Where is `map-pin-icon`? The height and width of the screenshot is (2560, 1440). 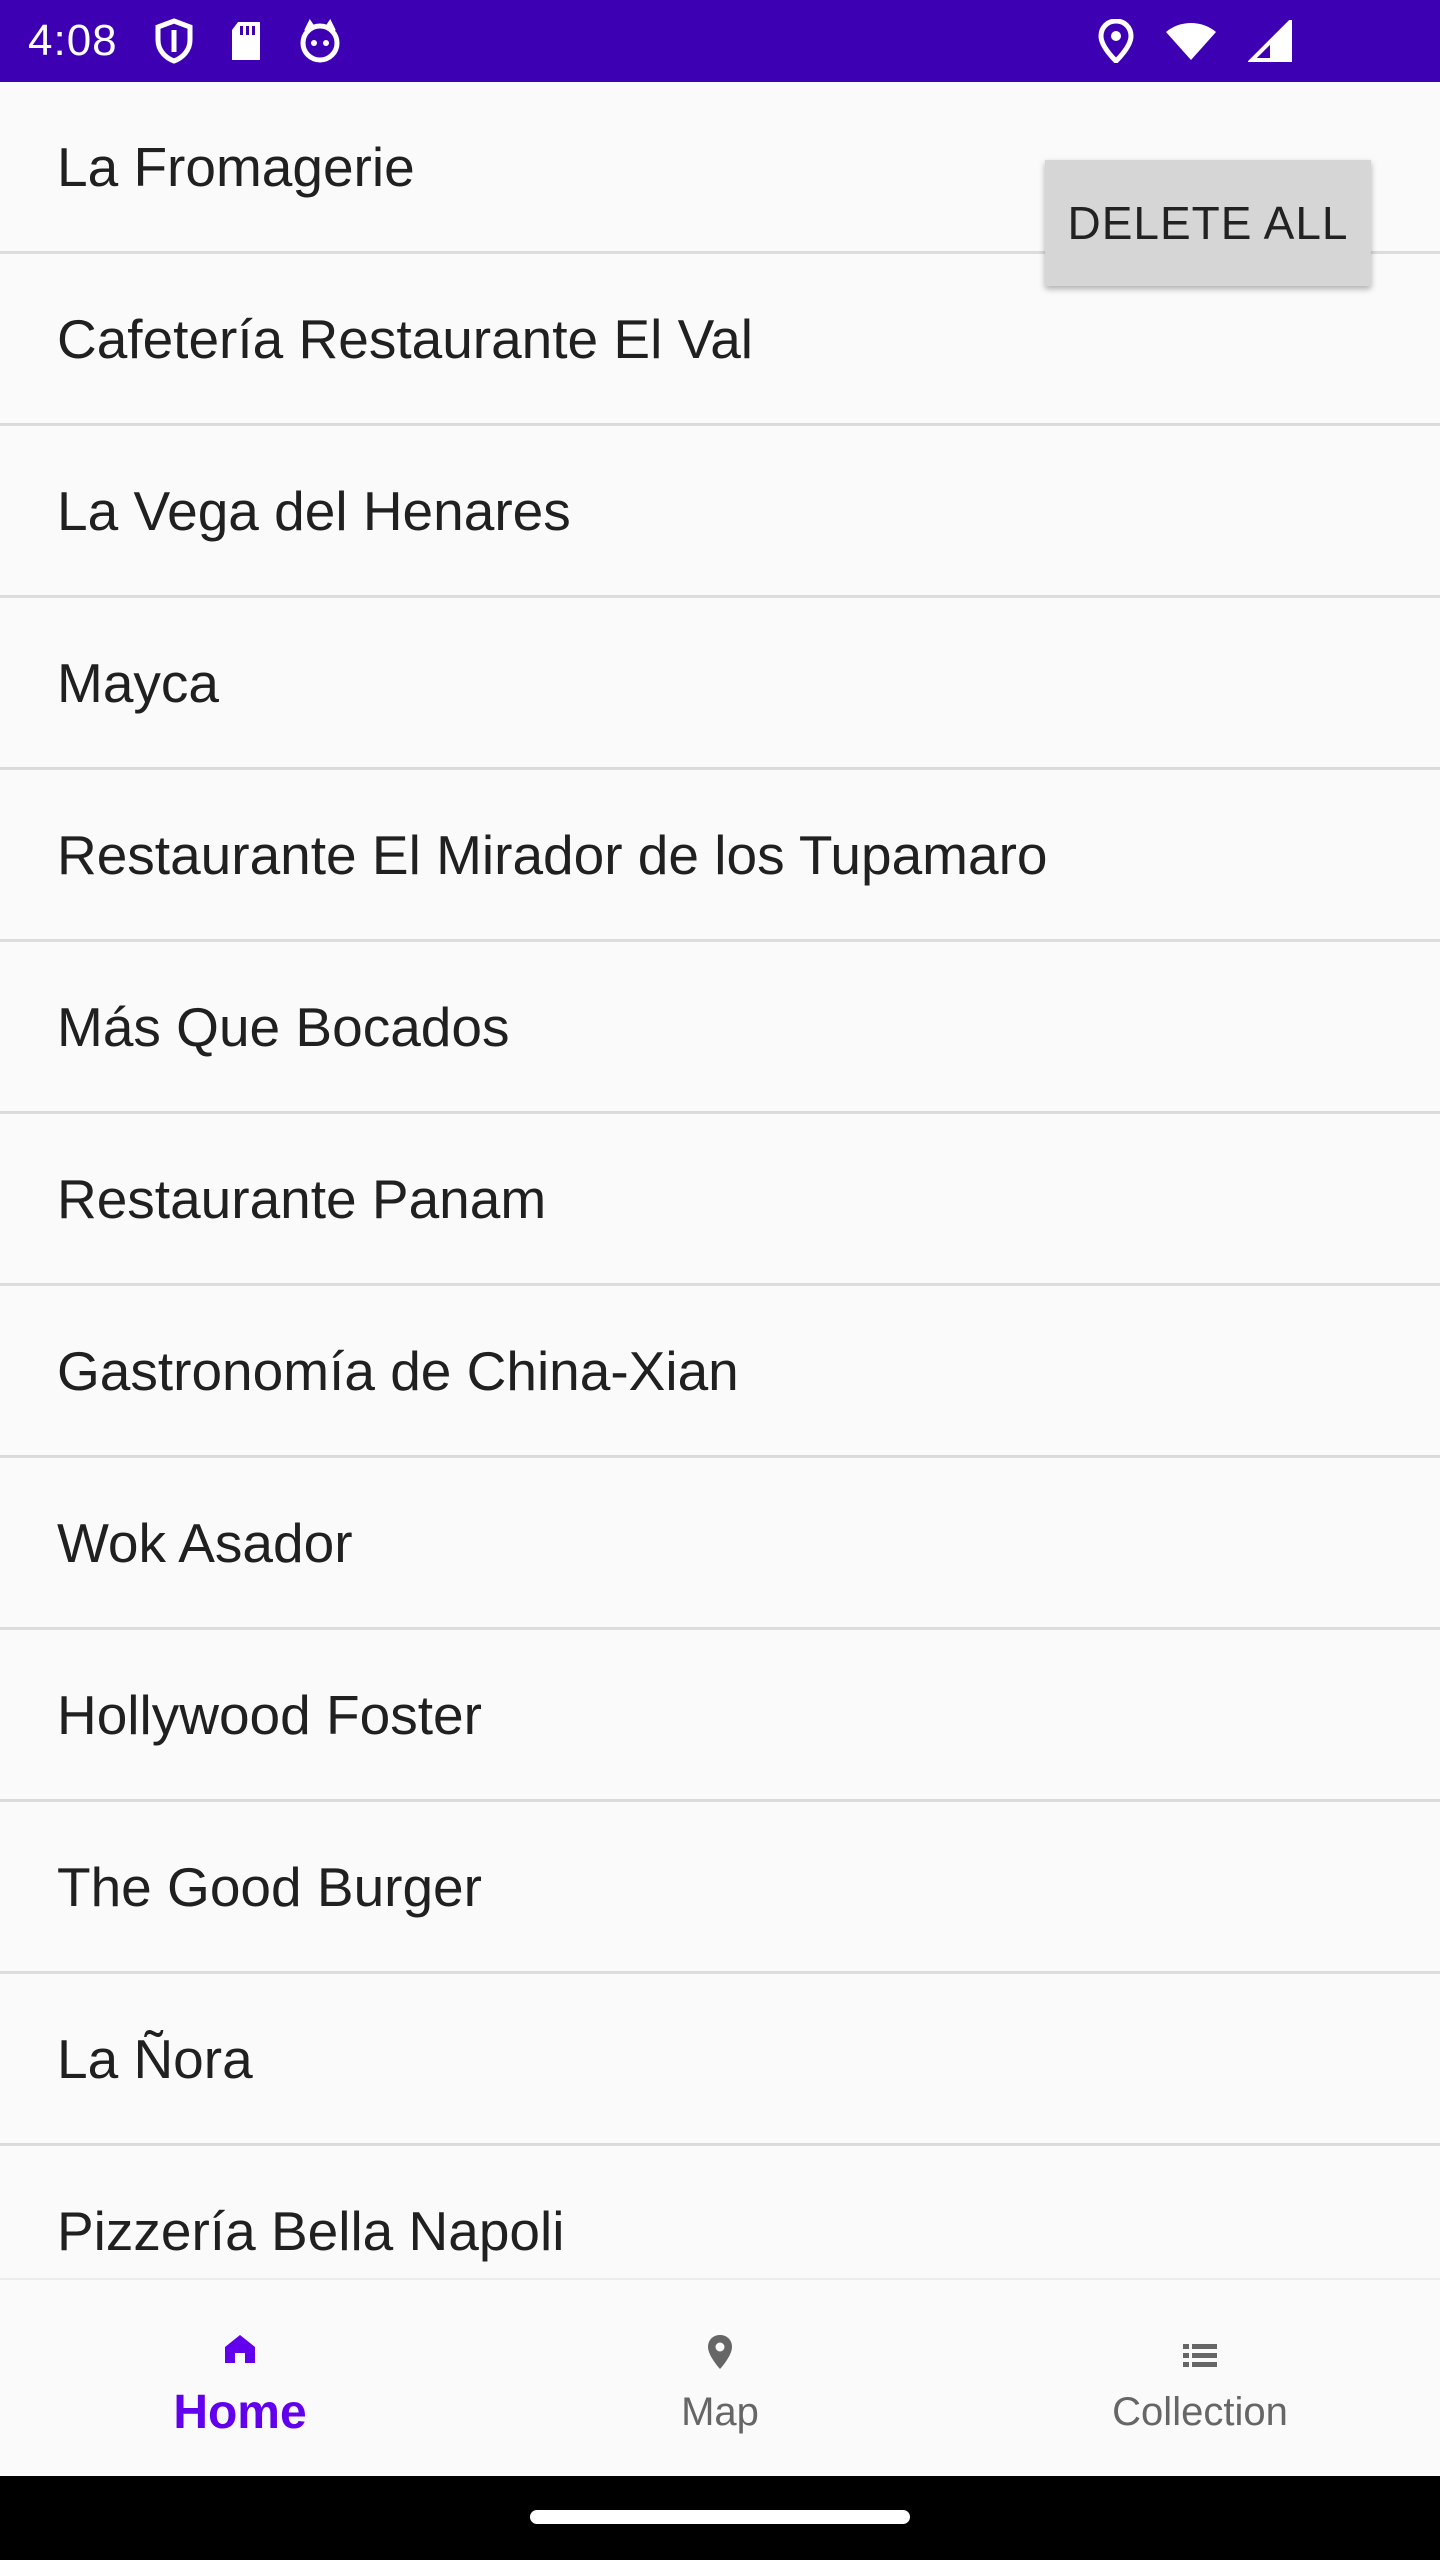
map-pin-icon is located at coordinates (720, 2346).